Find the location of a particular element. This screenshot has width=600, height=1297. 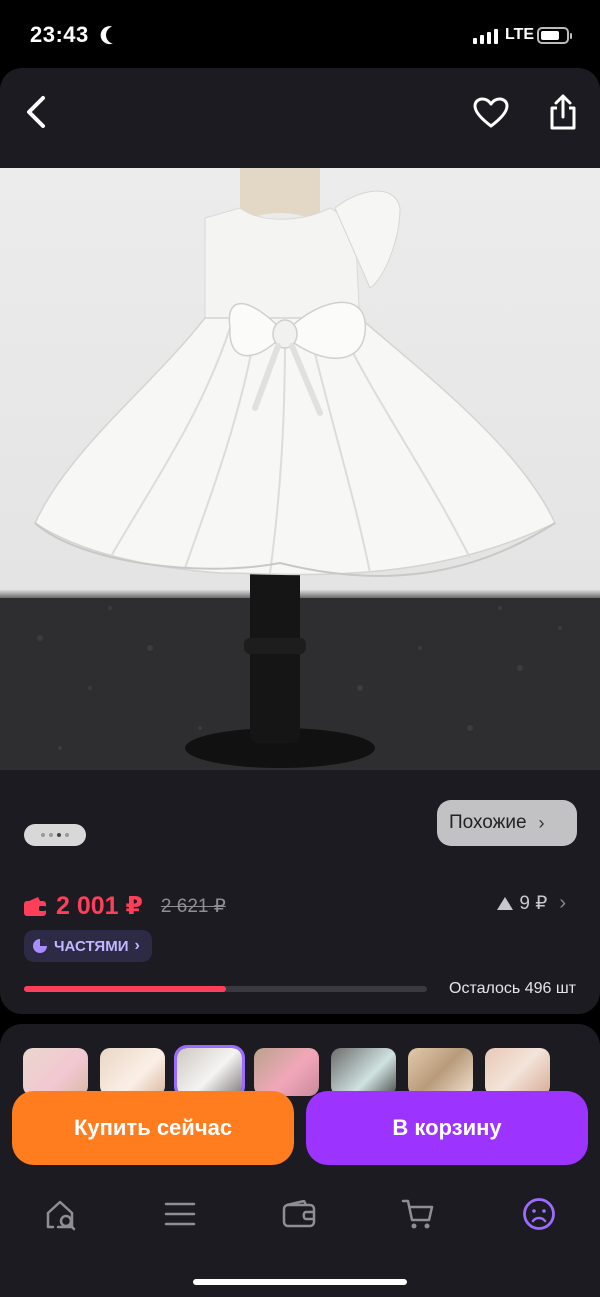

share-icon is located at coordinates (563, 112).